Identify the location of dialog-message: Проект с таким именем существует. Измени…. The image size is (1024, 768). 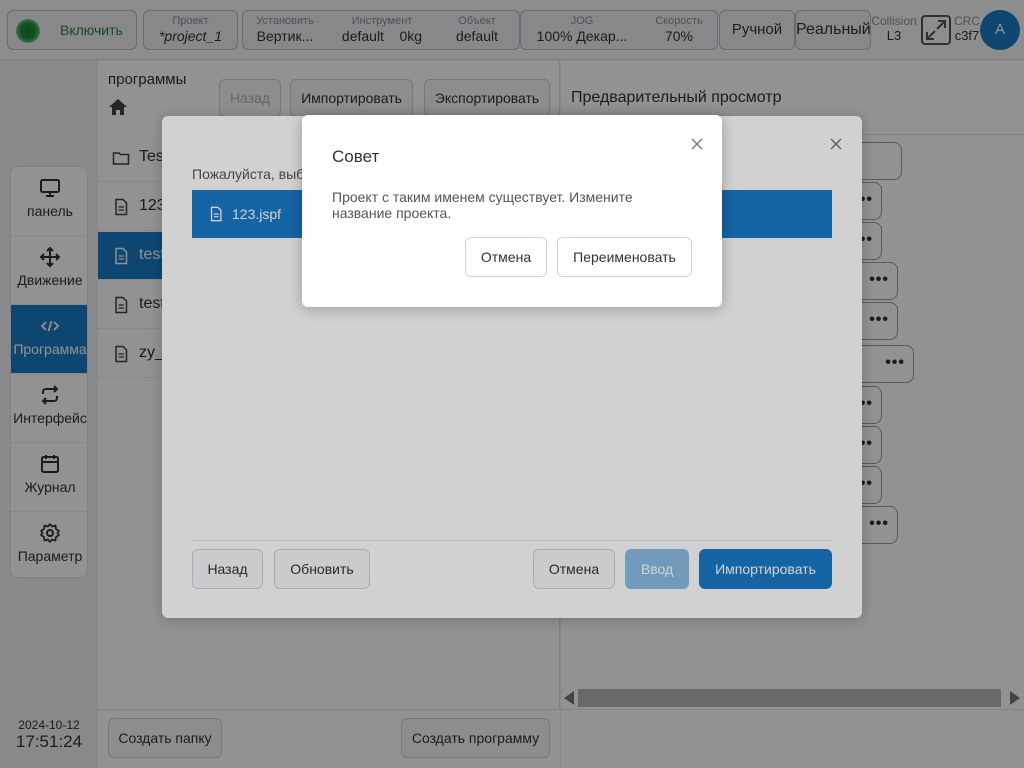
(482, 205).